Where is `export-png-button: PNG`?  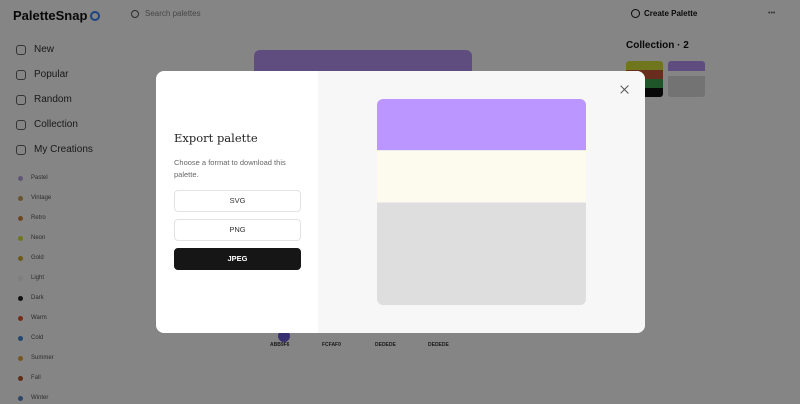 export-png-button: PNG is located at coordinates (237, 230).